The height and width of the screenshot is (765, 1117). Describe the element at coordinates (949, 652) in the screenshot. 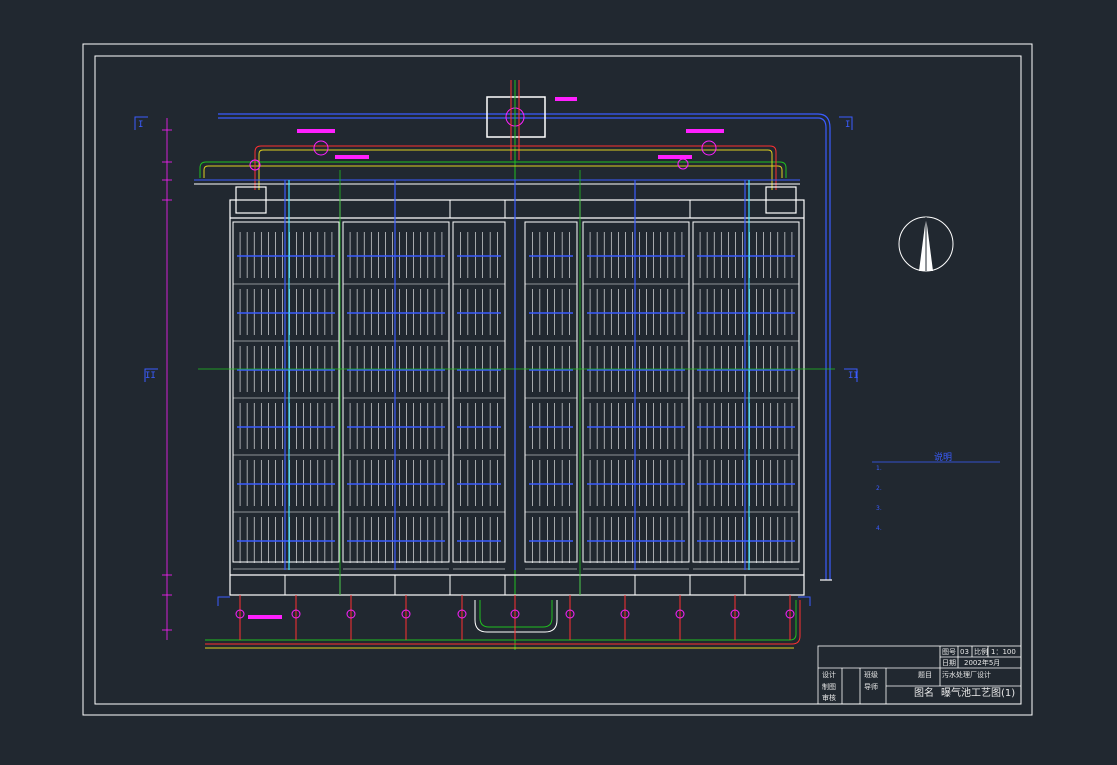

I see `drawing-no-label: 图号` at that location.